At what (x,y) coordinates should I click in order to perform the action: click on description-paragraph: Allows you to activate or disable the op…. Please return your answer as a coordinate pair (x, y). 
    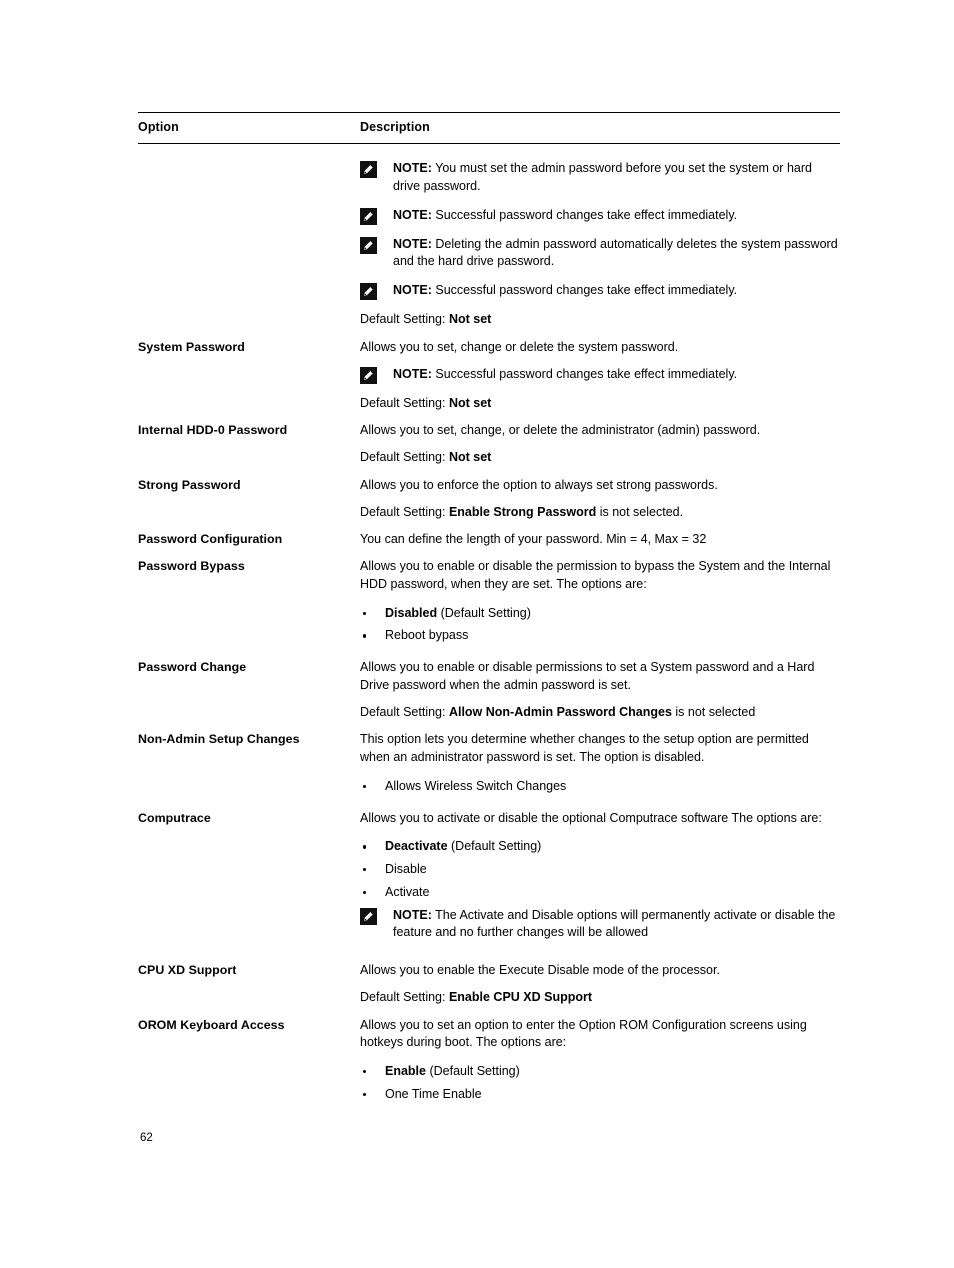
    Looking at the image, I should click on (591, 817).